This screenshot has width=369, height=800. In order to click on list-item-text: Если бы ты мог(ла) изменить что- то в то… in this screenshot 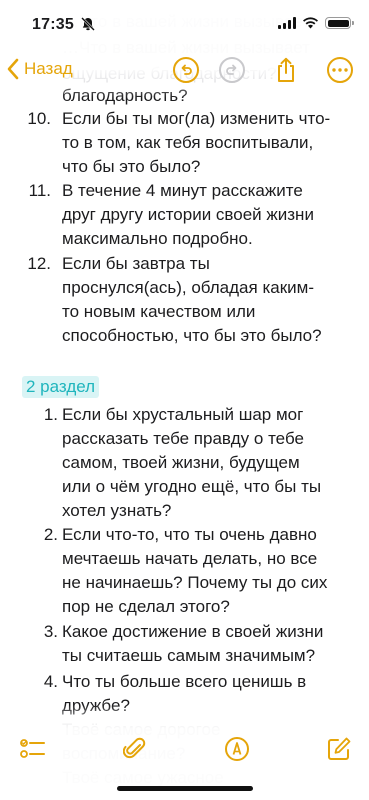, I will do `click(196, 142)`.